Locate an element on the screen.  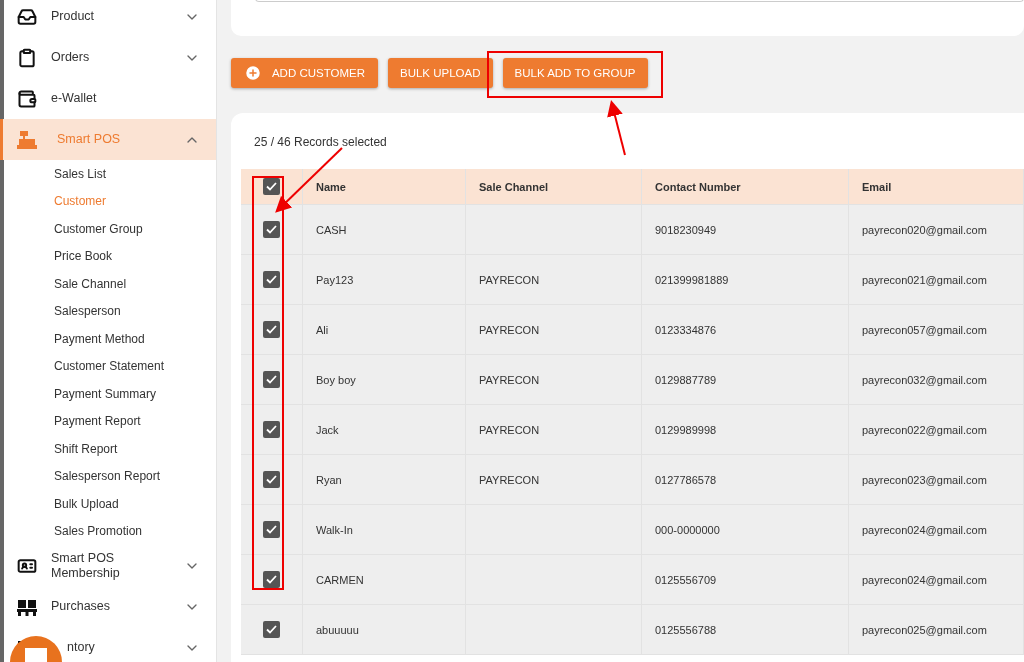
table-cell: payrecon022@gmail.com is located at coordinates (924, 429).